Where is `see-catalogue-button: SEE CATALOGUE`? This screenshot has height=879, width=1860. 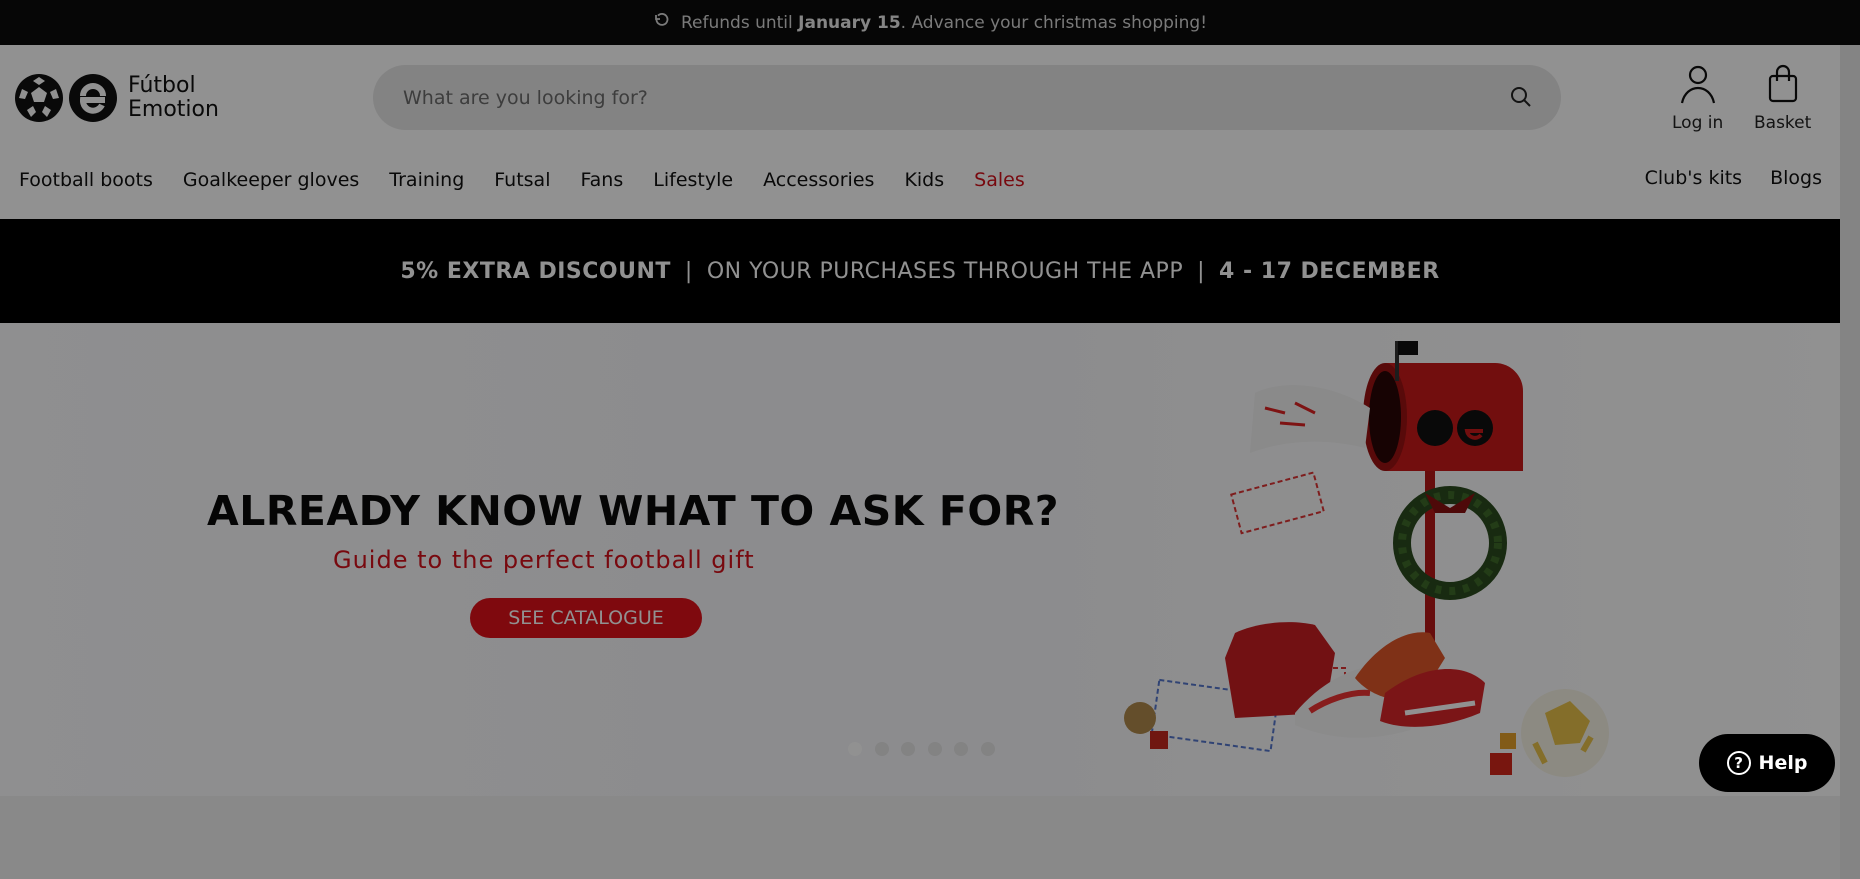
see-catalogue-button: SEE CATALOGUE is located at coordinates (586, 618).